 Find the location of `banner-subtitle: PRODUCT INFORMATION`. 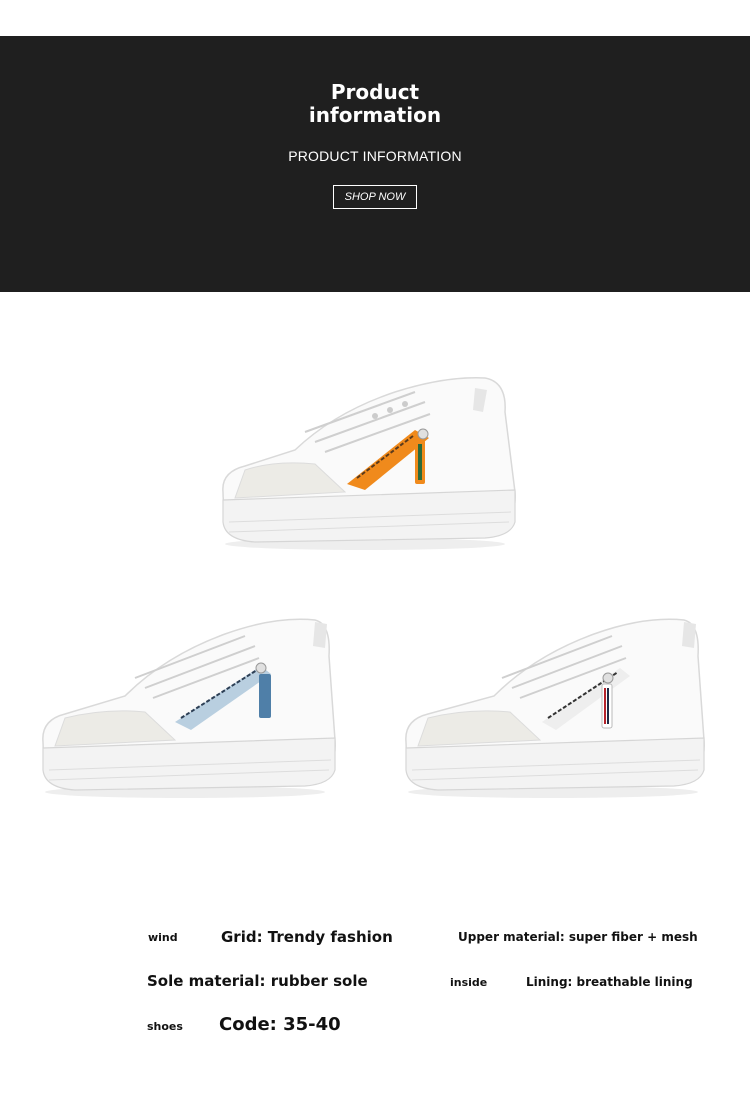

banner-subtitle: PRODUCT INFORMATION is located at coordinates (375, 156).